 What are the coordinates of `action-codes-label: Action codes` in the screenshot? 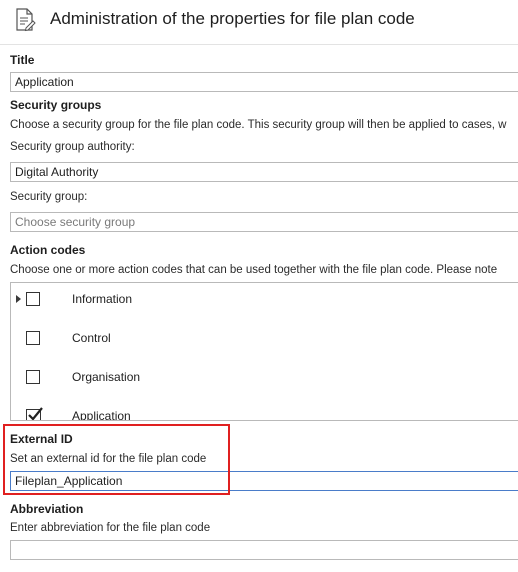 It's located at (48, 250).